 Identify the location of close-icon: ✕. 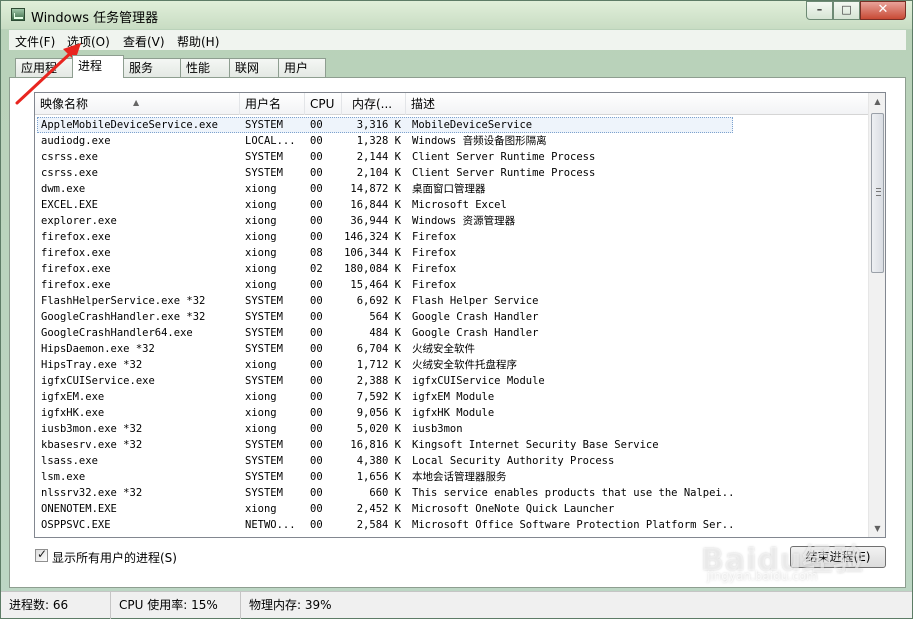
(883, 9).